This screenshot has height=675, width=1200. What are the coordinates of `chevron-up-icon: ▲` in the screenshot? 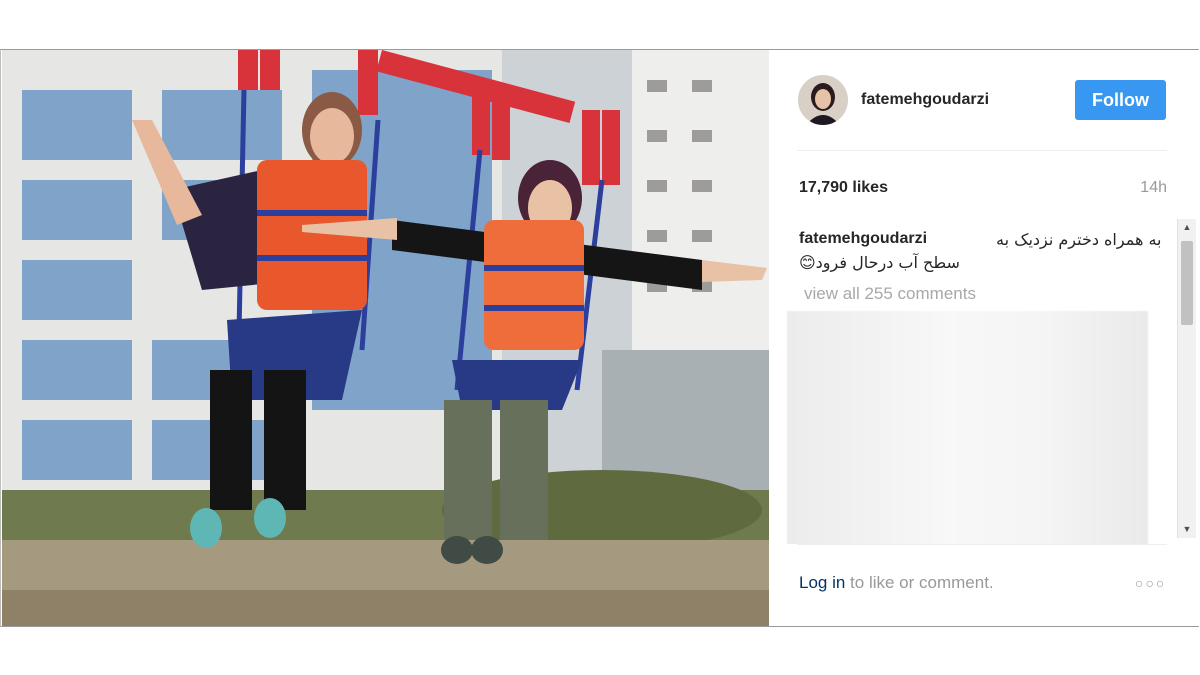 It's located at (1187, 227).